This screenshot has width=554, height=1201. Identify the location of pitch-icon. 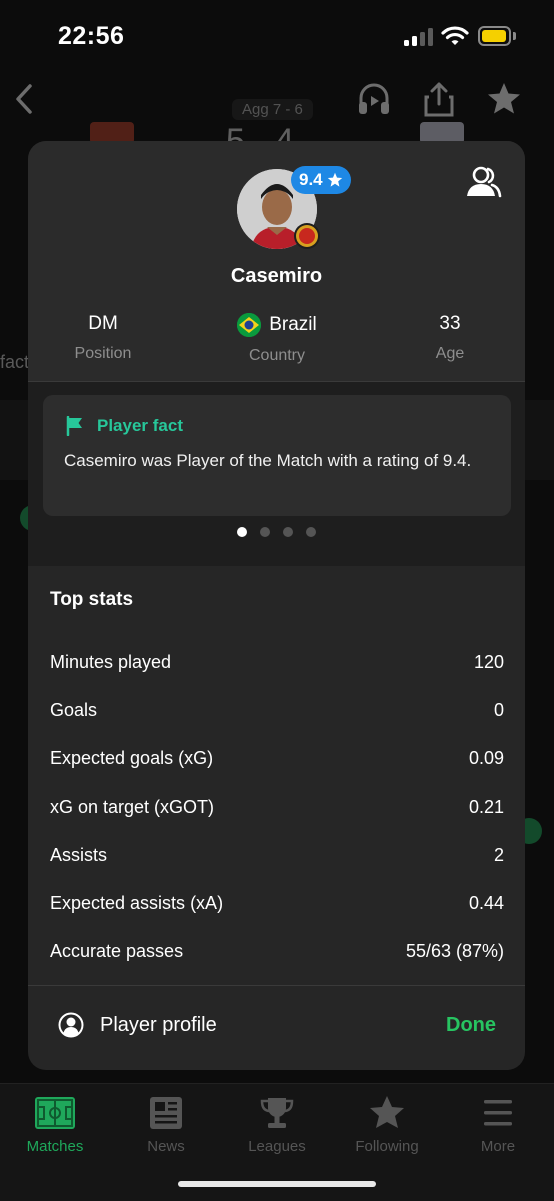
(55, 1113).